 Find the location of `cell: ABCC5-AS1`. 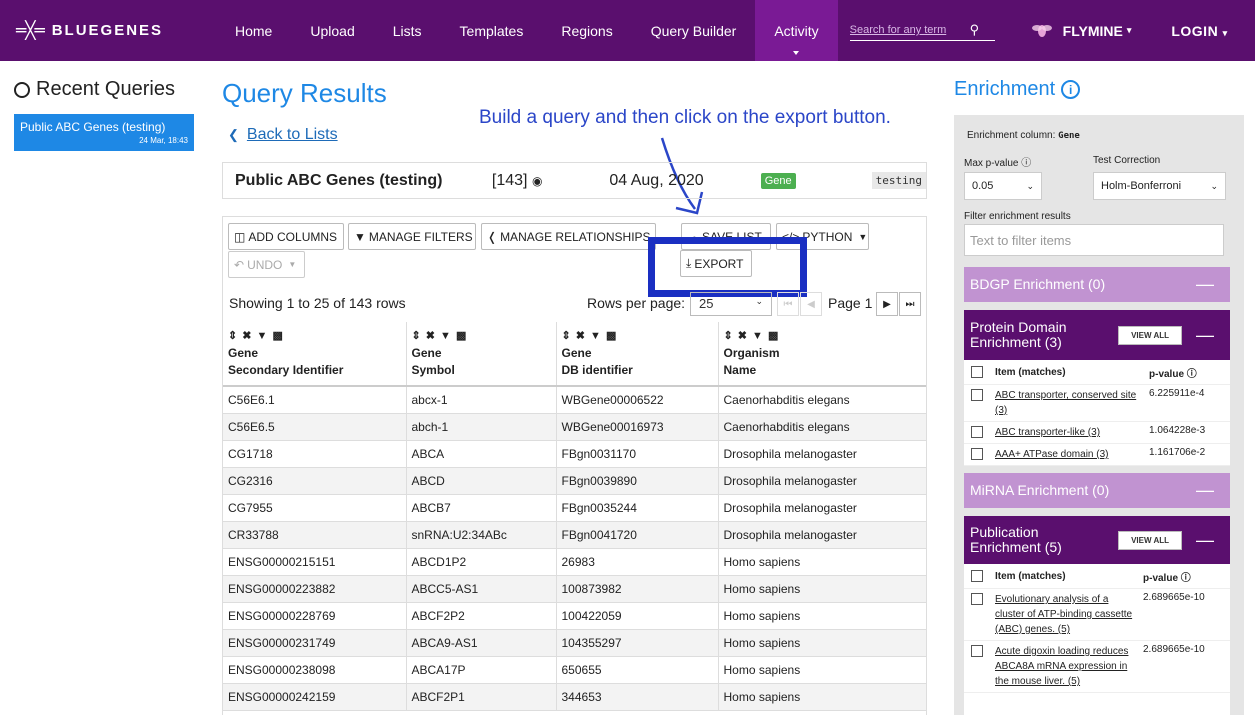

cell: ABCC5-AS1 is located at coordinates (481, 589).